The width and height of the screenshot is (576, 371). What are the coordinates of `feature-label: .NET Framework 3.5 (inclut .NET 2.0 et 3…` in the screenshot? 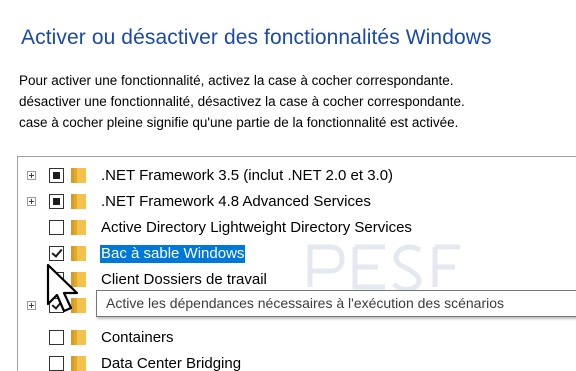 It's located at (247, 175).